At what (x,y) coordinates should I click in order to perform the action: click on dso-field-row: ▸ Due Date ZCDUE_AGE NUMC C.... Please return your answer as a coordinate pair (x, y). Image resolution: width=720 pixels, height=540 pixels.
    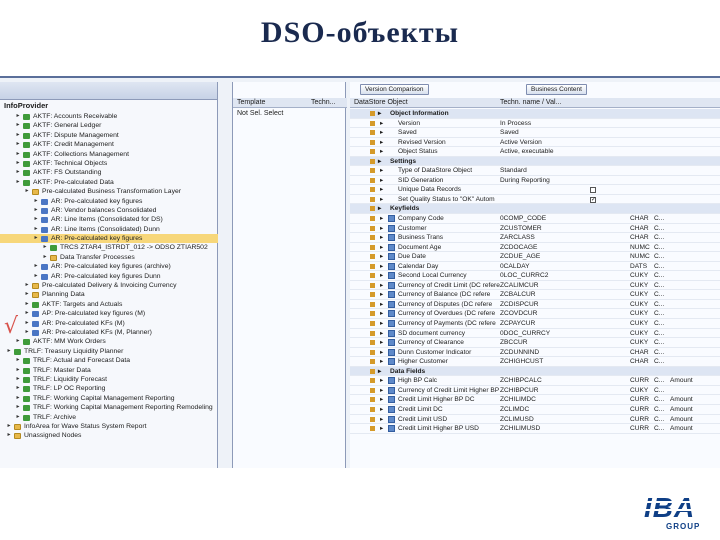
    Looking at the image, I should click on (535, 257).